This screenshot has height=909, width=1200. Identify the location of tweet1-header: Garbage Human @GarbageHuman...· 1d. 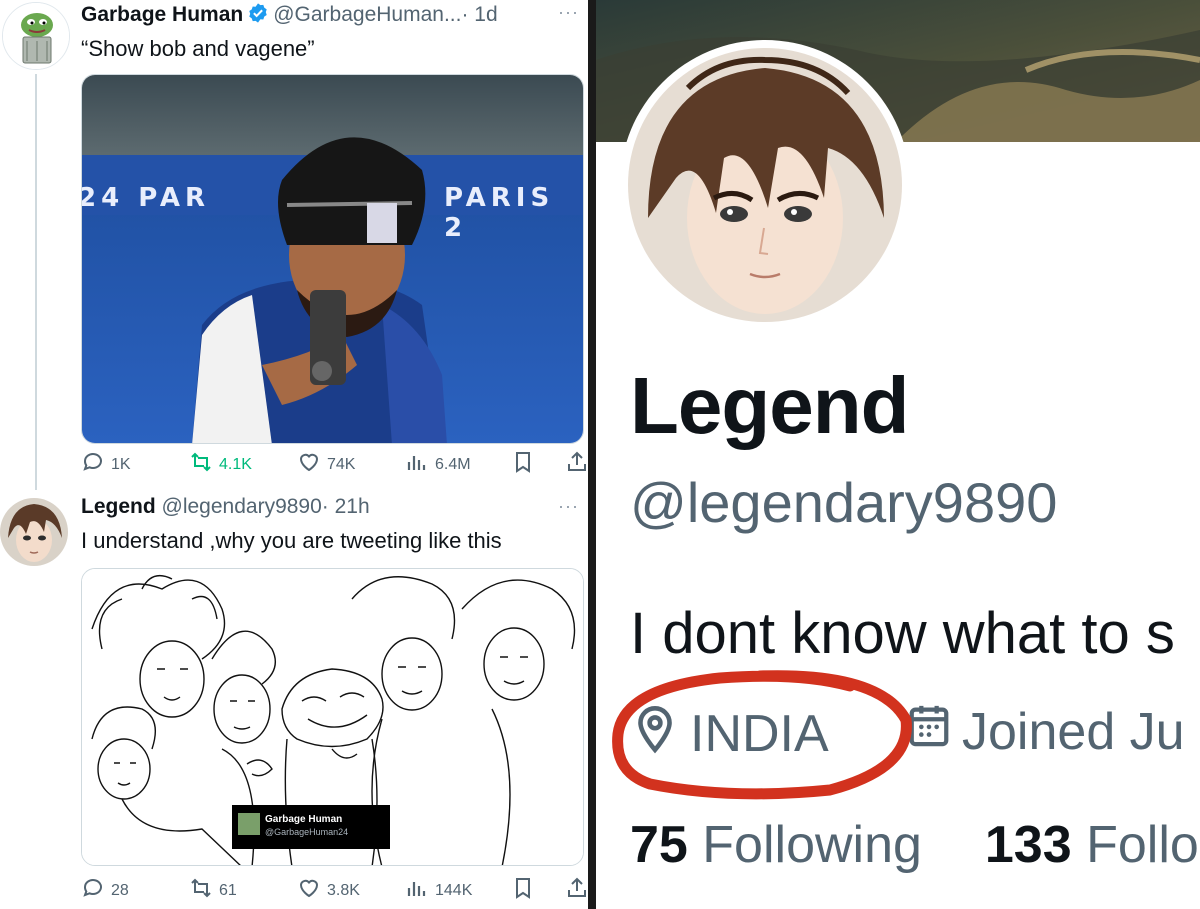
(289, 16).